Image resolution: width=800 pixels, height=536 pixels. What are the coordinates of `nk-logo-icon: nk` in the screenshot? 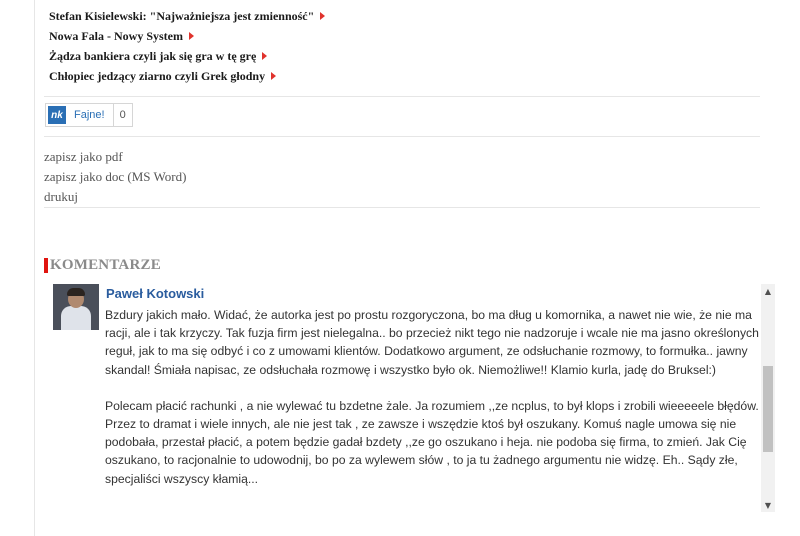 It's located at (57, 115).